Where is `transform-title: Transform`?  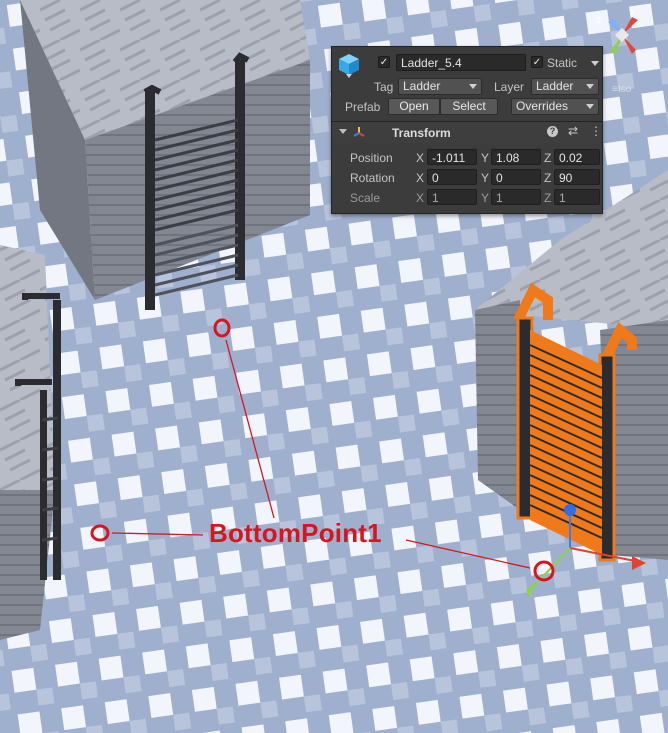 transform-title: Transform is located at coordinates (421, 133).